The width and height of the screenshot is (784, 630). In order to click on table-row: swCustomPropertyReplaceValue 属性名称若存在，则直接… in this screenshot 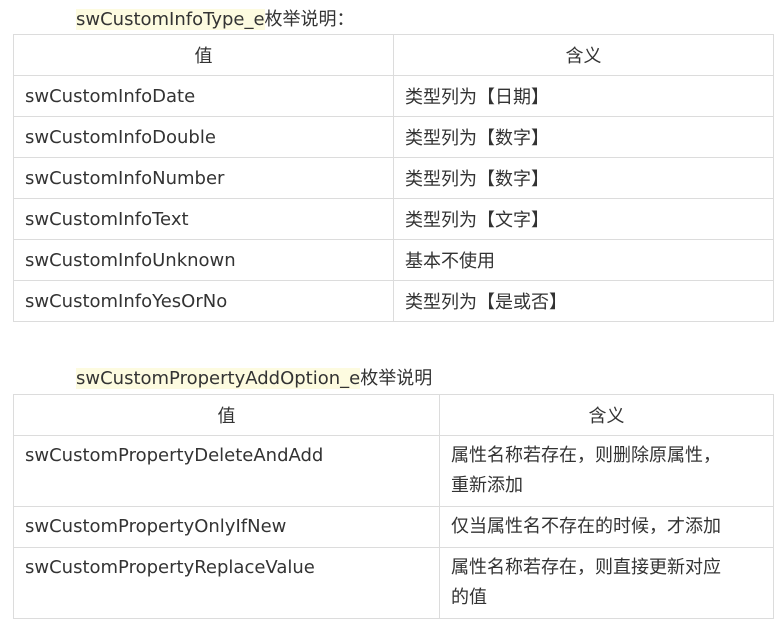, I will do `click(393, 583)`.